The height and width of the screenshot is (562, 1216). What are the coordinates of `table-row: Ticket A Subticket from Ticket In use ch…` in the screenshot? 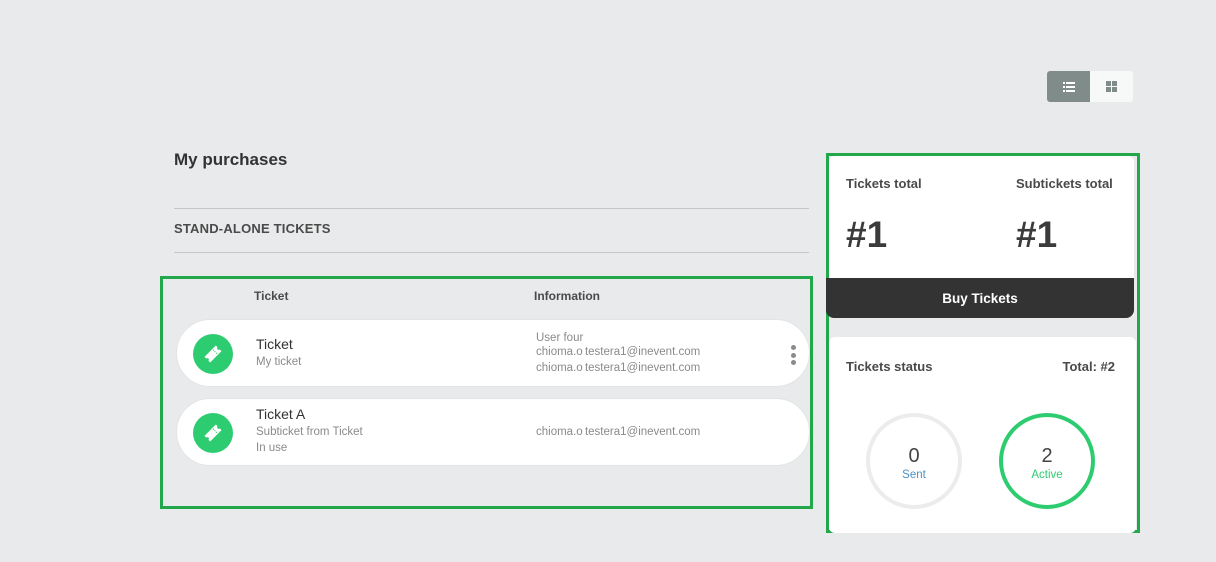 It's located at (493, 432).